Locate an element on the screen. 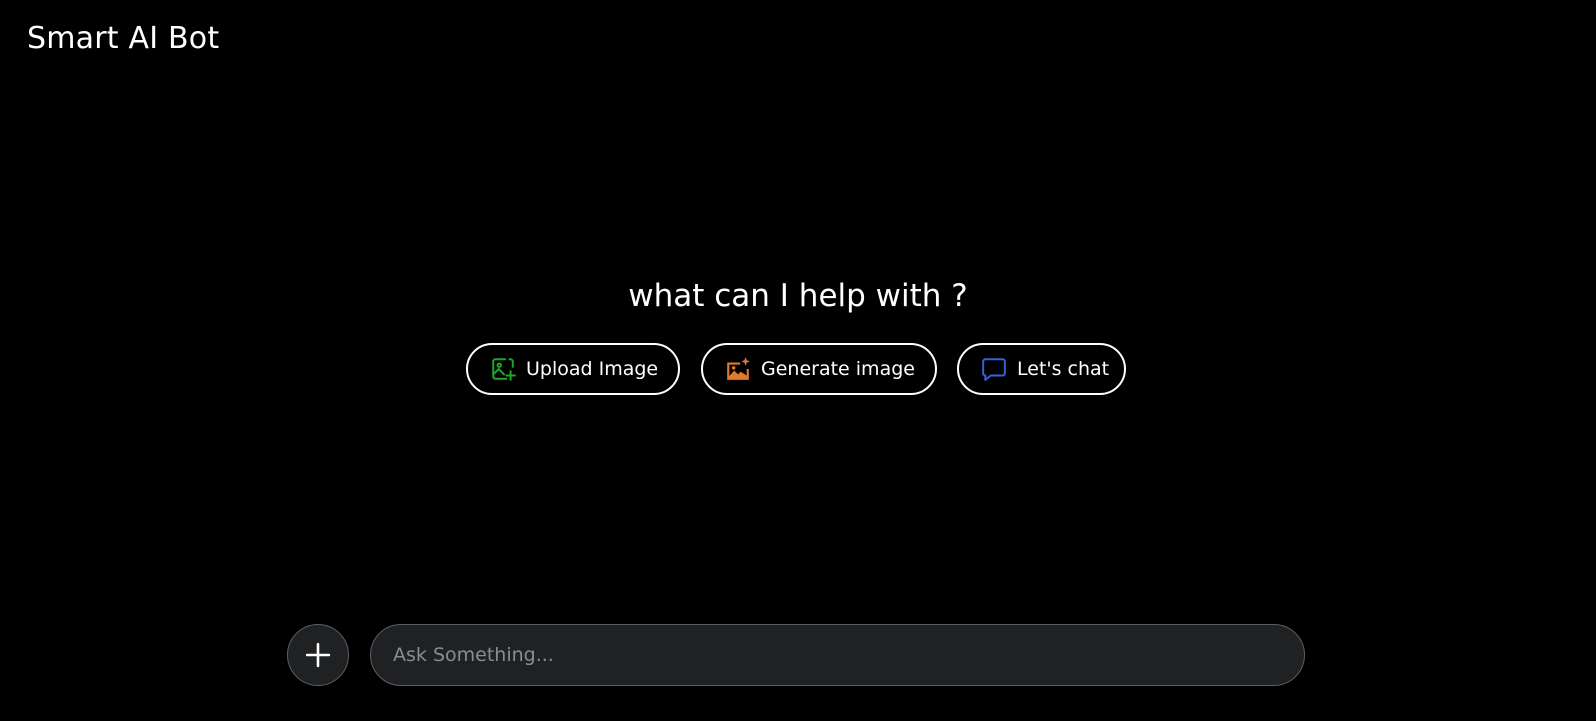  add-button is located at coordinates (318, 655).